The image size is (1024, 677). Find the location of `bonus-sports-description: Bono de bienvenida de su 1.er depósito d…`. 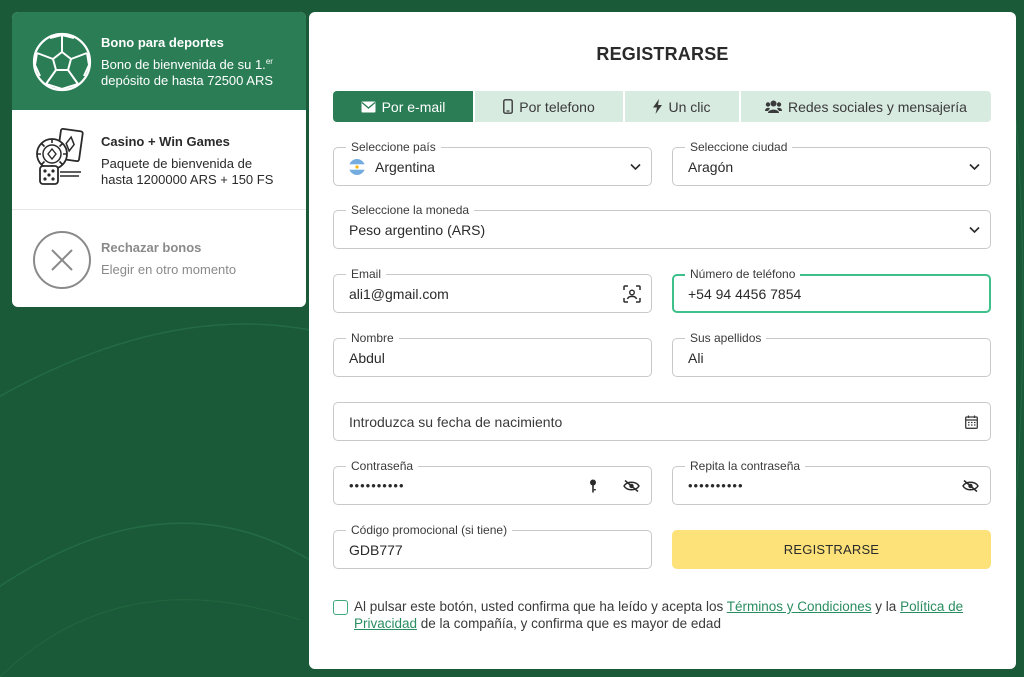

bonus-sports-description: Bono de bienvenida de su 1.er depósito d… is located at coordinates (187, 72).